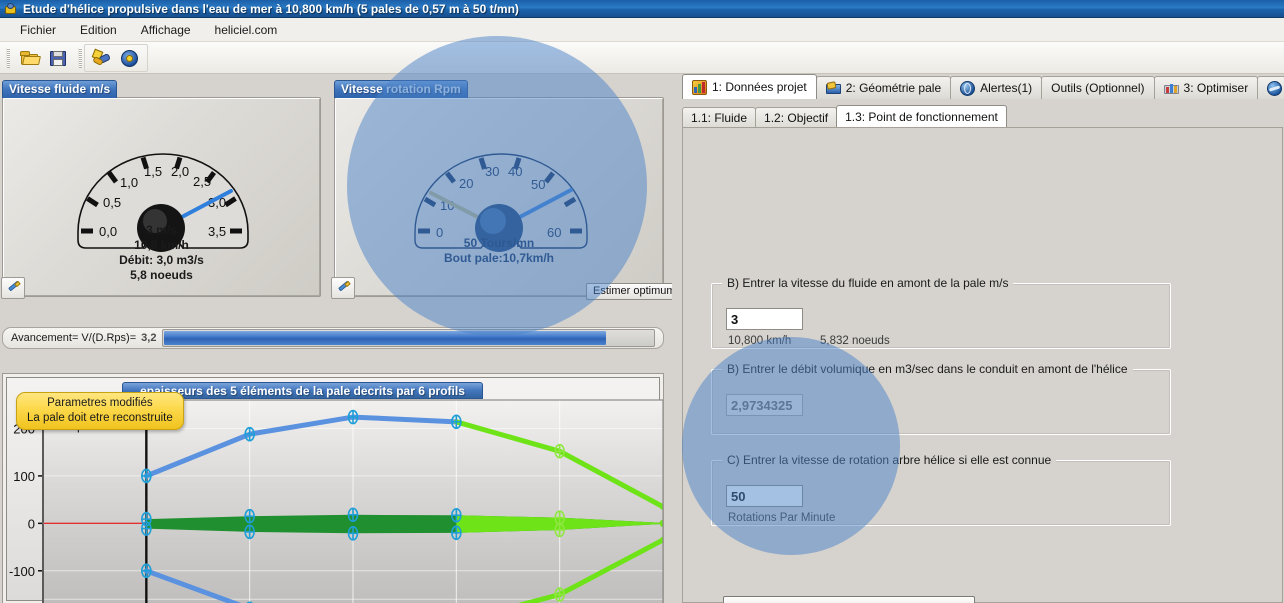 This screenshot has height=603, width=1284. What do you see at coordinates (31, 523) in the screenshot?
I see `svg-text: 0` at bounding box center [31, 523].